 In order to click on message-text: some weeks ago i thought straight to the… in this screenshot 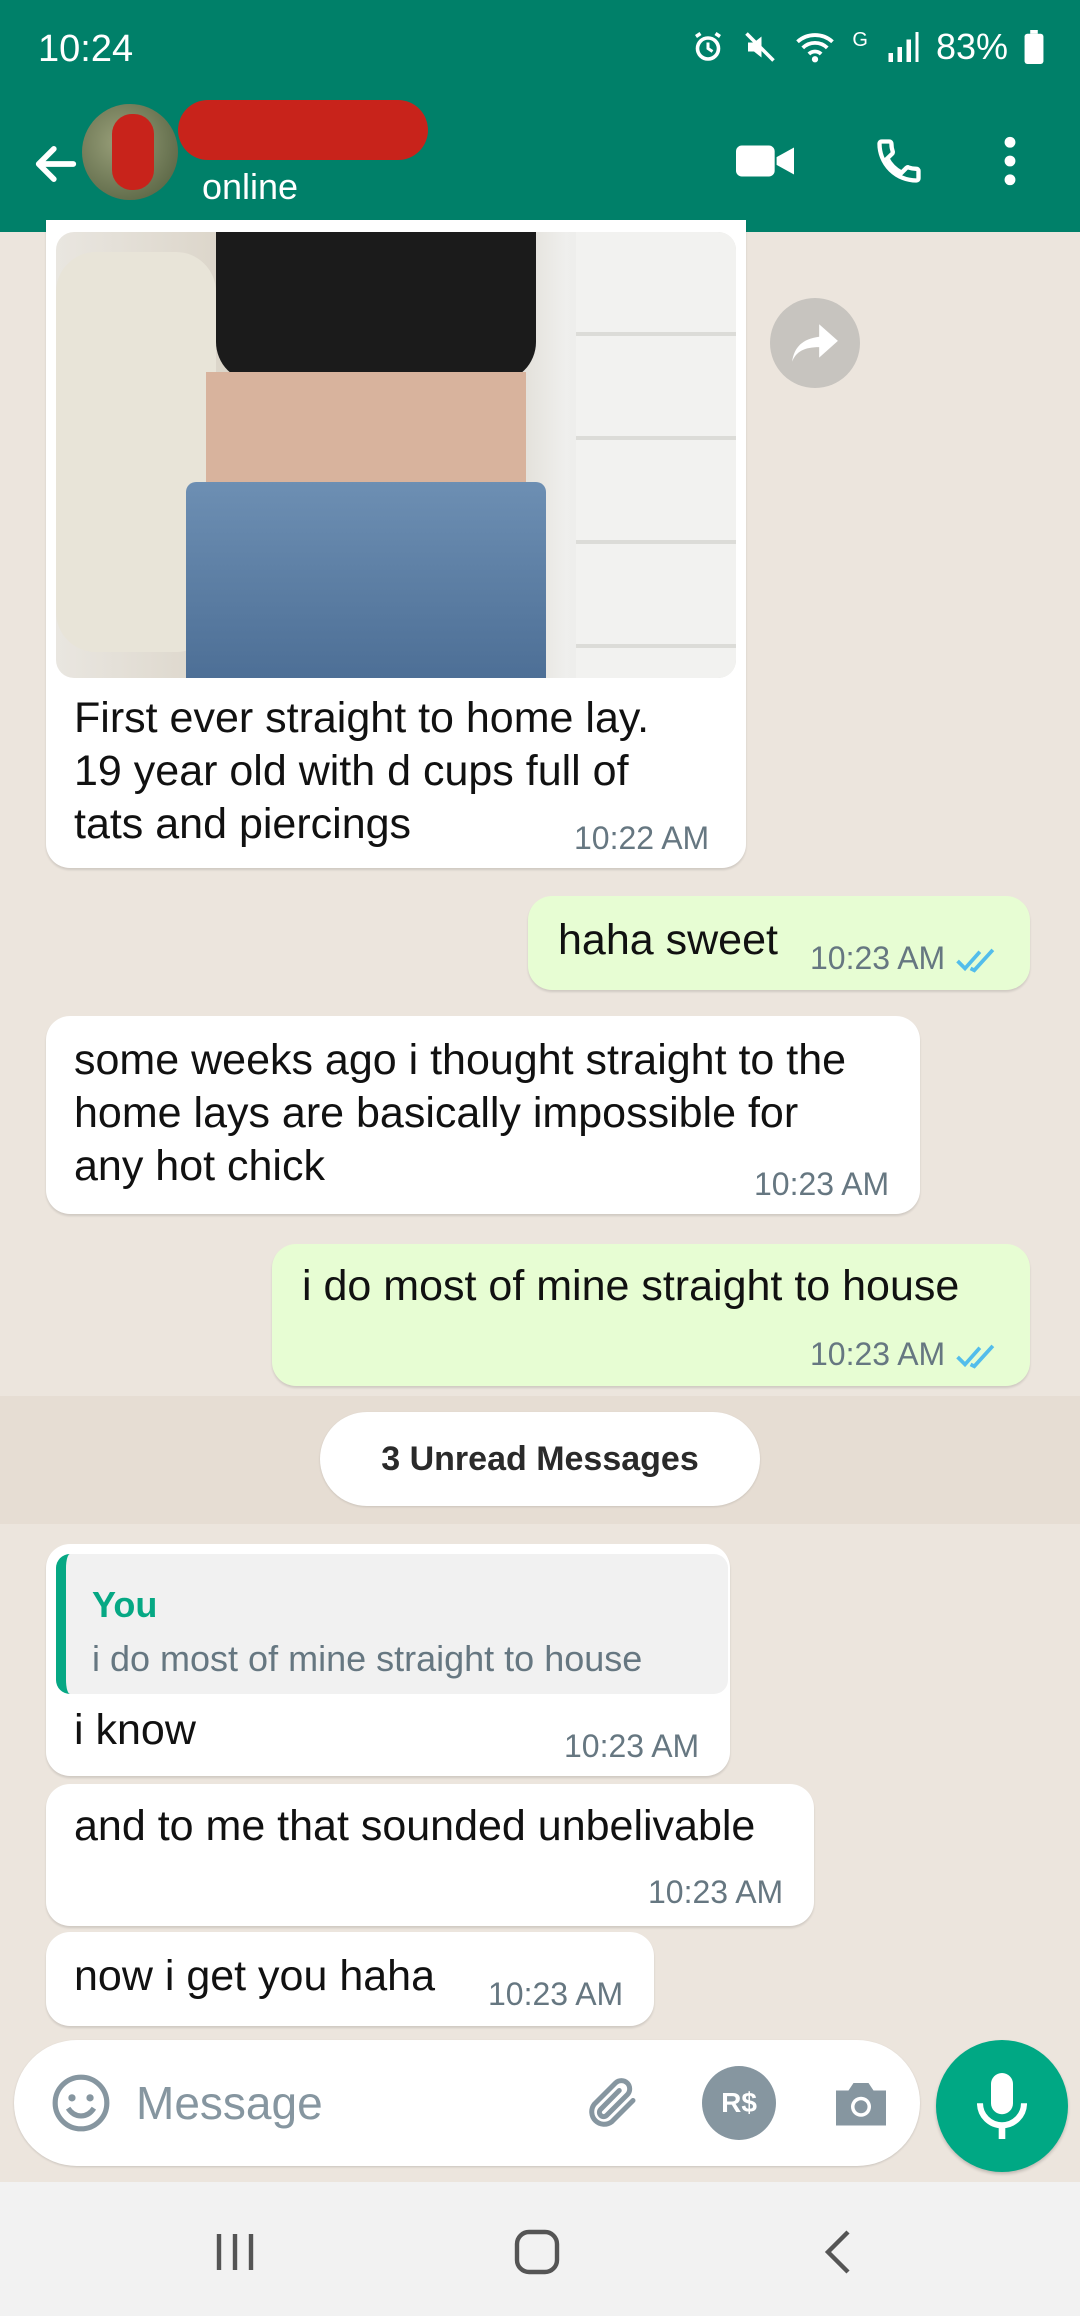, I will do `click(460, 1113)`.